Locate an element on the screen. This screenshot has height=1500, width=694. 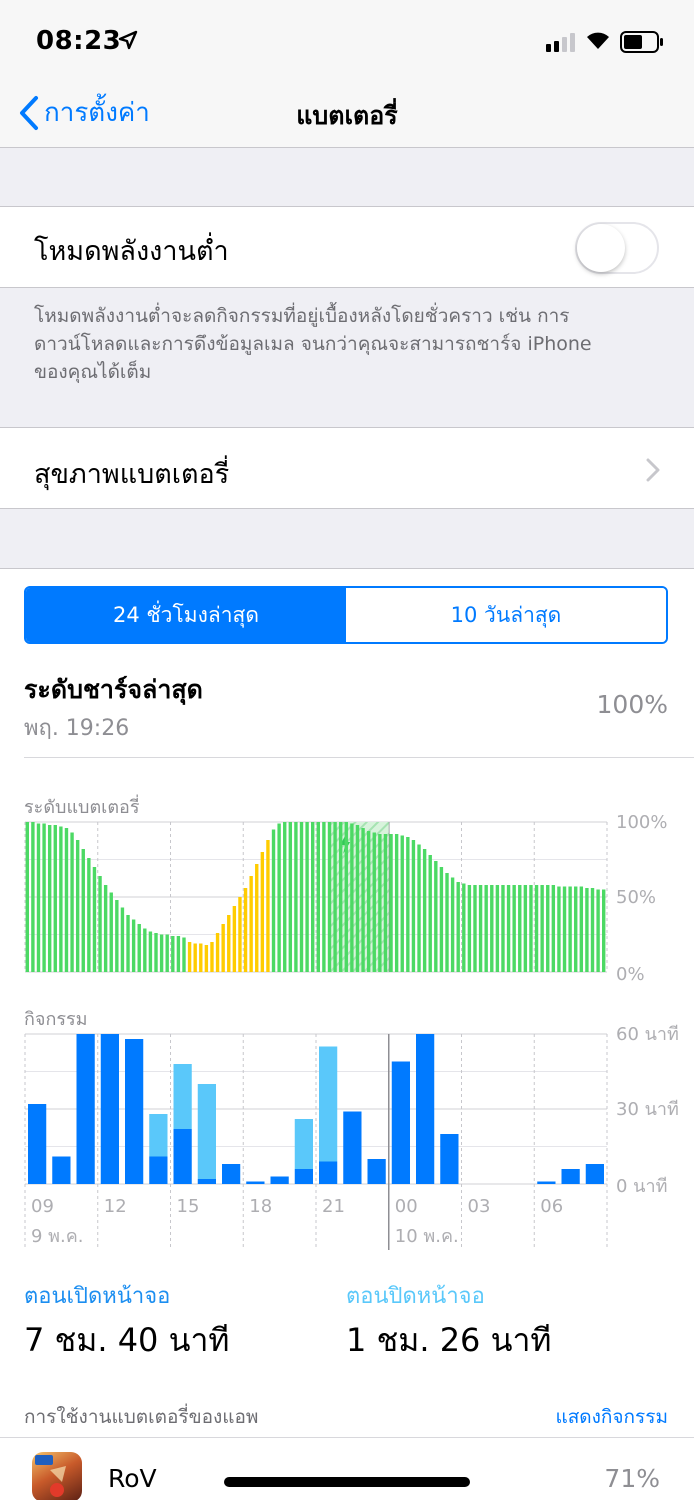
divider is located at coordinates (359, 757).